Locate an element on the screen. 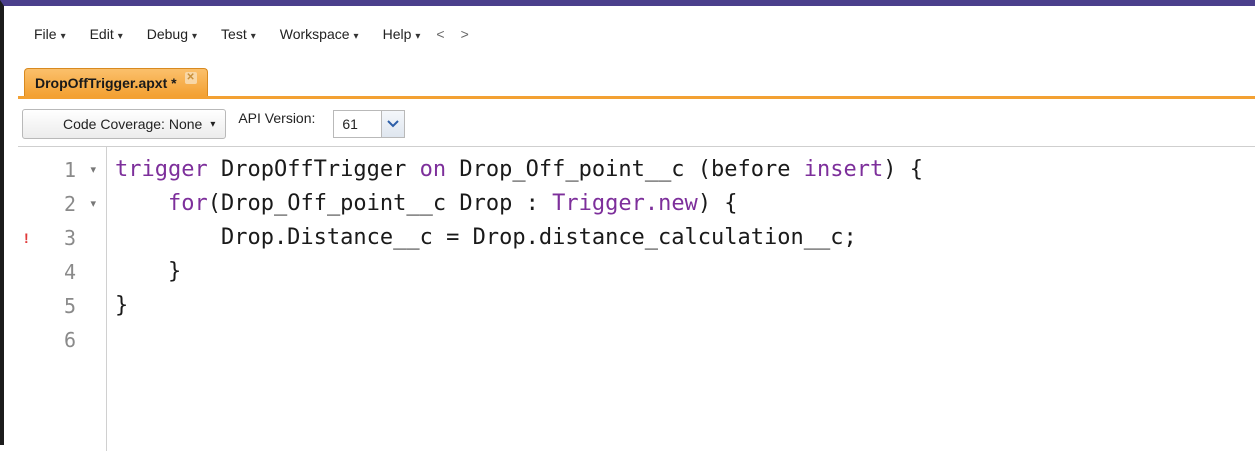 The image size is (1255, 451). line-number-gutter: 1 ▾ 2 ▾ ! 3 4 5 6 is located at coordinates (62, 299).